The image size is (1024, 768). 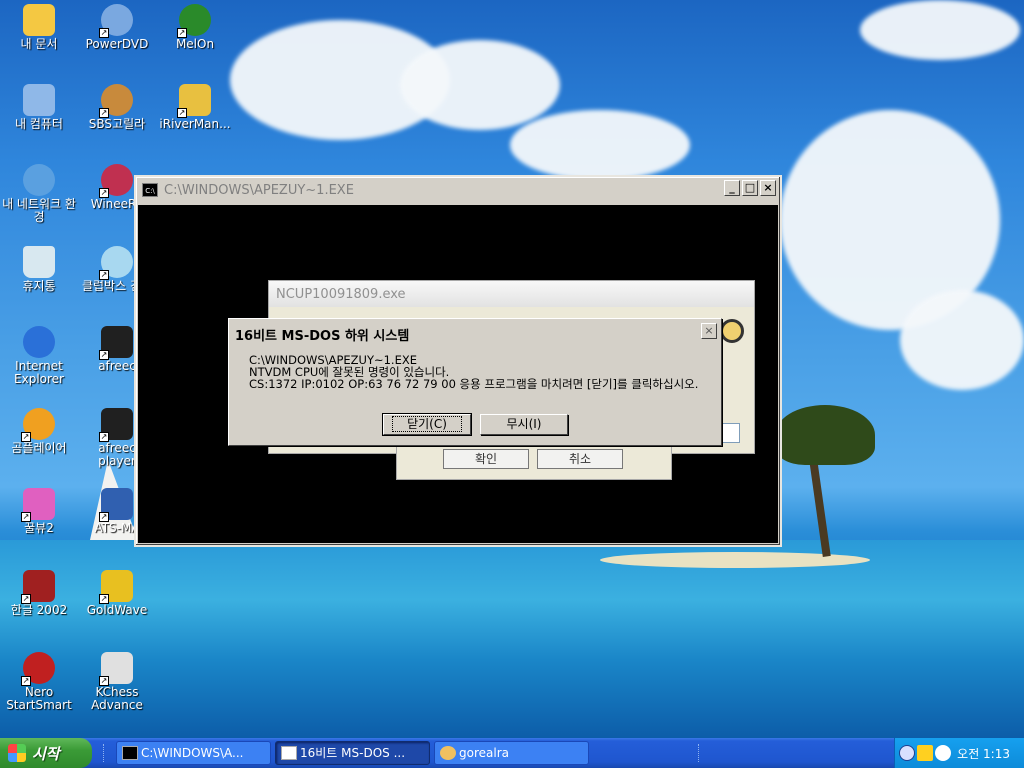 I want to click on clubbox-icon: ↗, so click(x=116, y=263).